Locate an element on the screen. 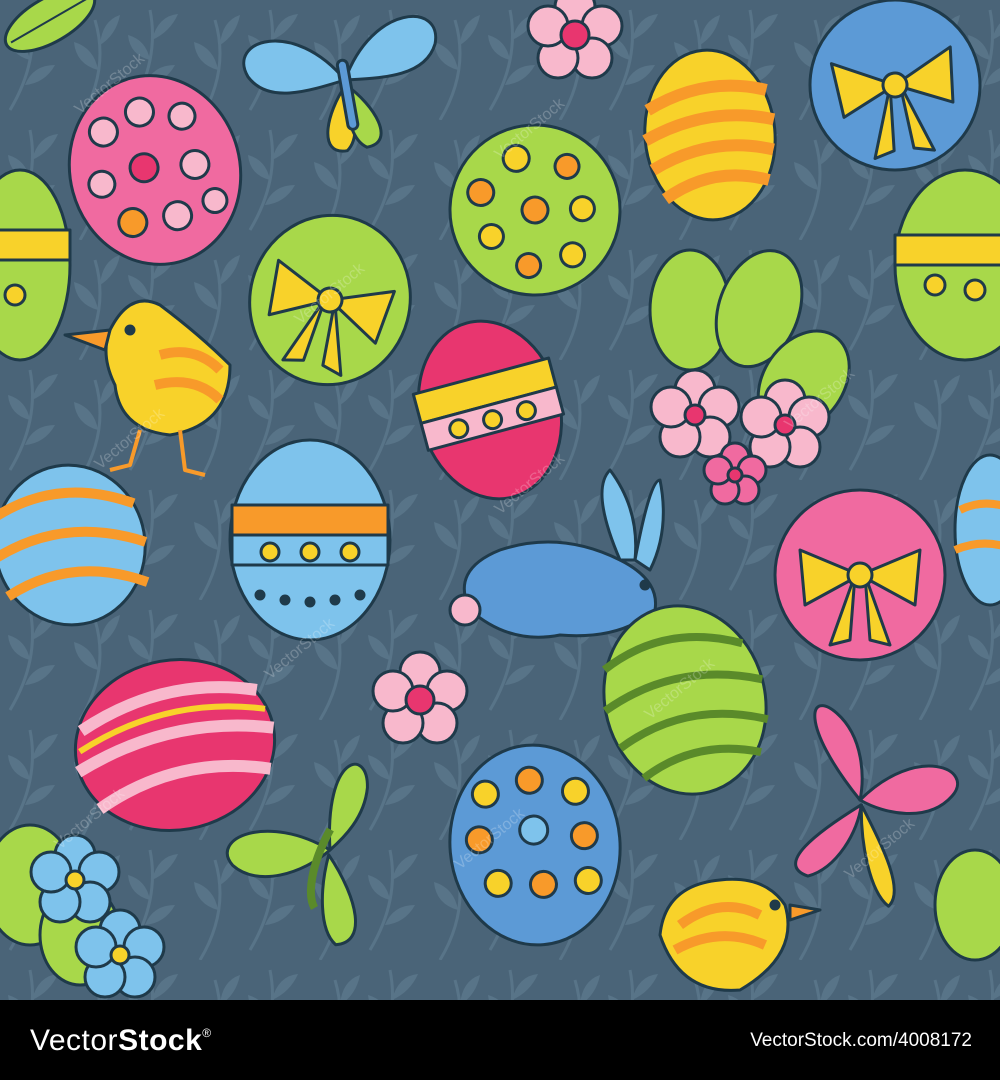  brand-light: Vector is located at coordinates (74, 1040).